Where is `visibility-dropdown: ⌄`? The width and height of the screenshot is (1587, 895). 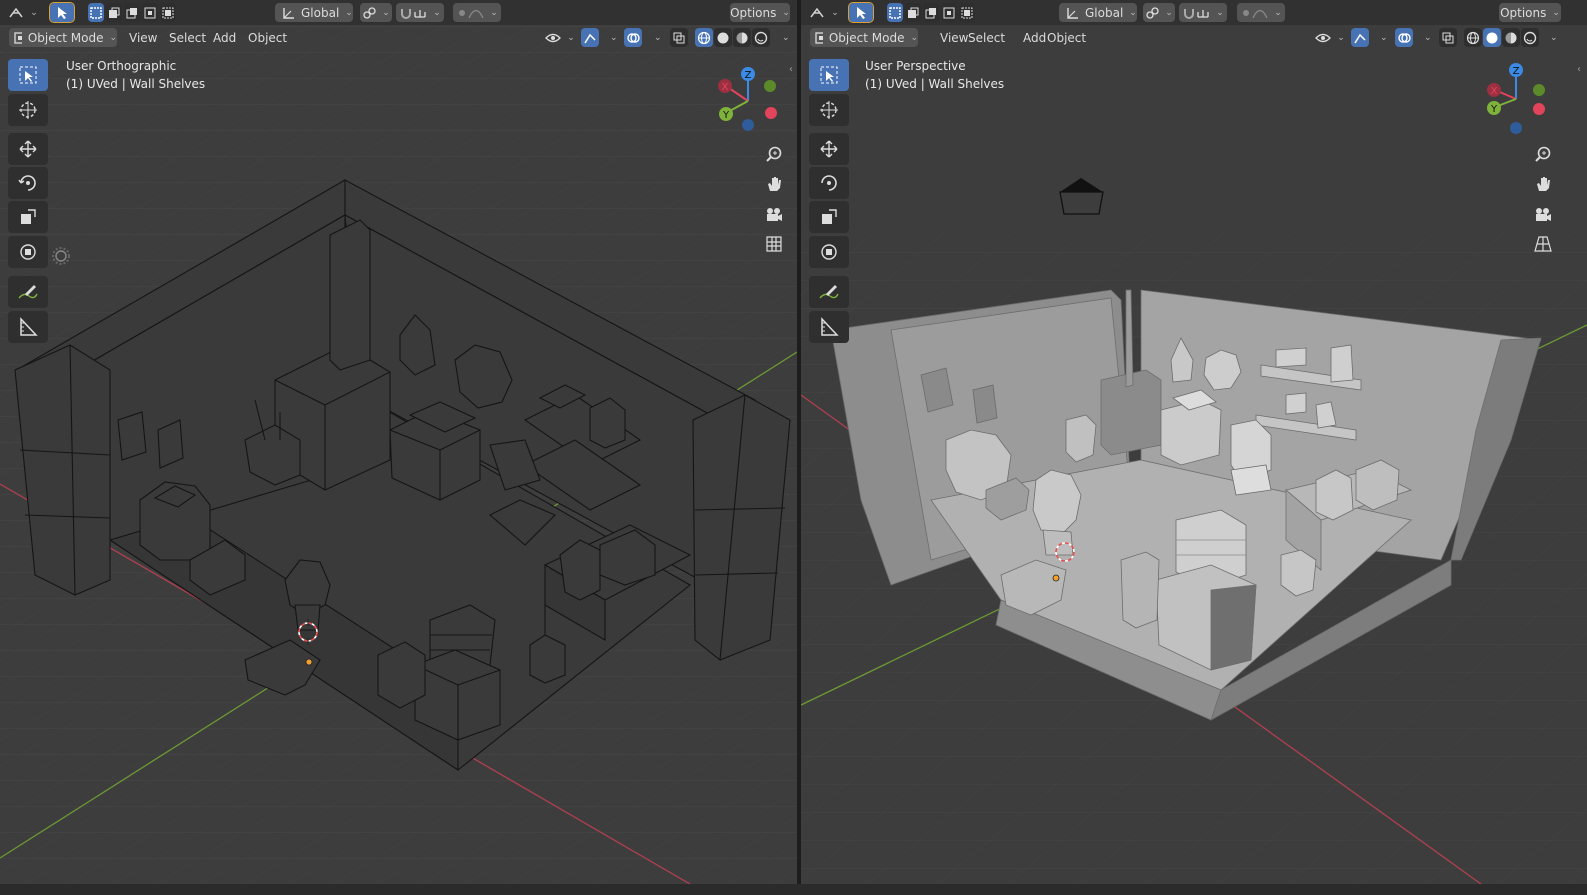
visibility-dropdown: ⌄ is located at coordinates (560, 37).